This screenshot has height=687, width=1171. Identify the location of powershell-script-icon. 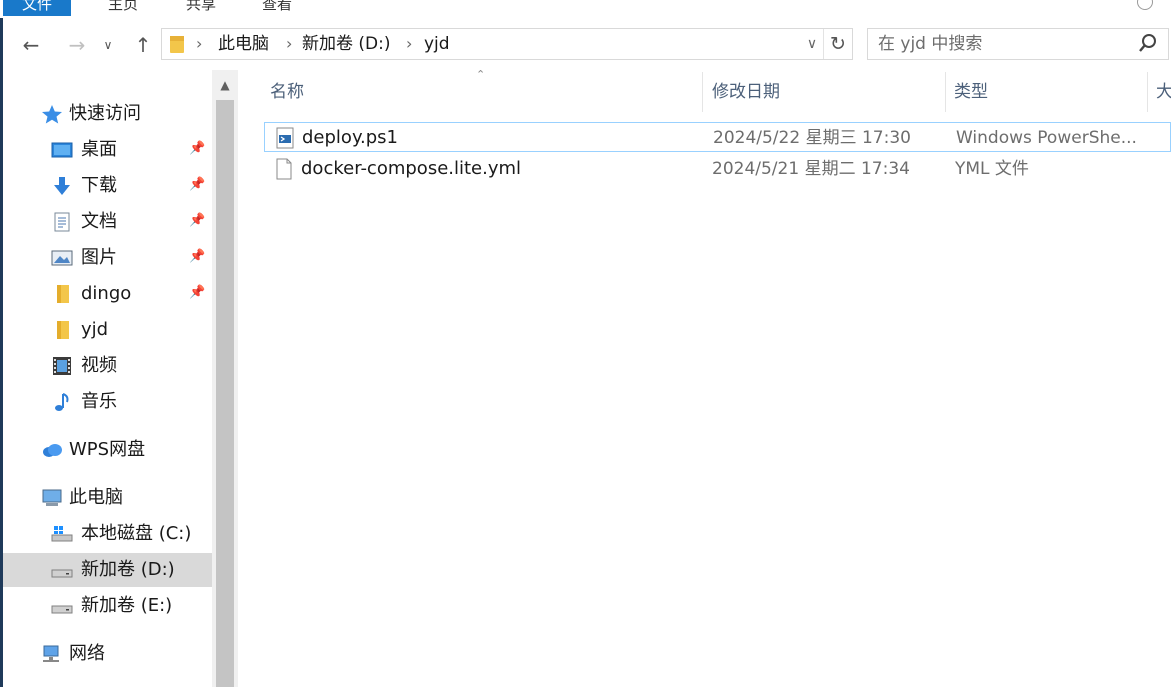
(285, 138).